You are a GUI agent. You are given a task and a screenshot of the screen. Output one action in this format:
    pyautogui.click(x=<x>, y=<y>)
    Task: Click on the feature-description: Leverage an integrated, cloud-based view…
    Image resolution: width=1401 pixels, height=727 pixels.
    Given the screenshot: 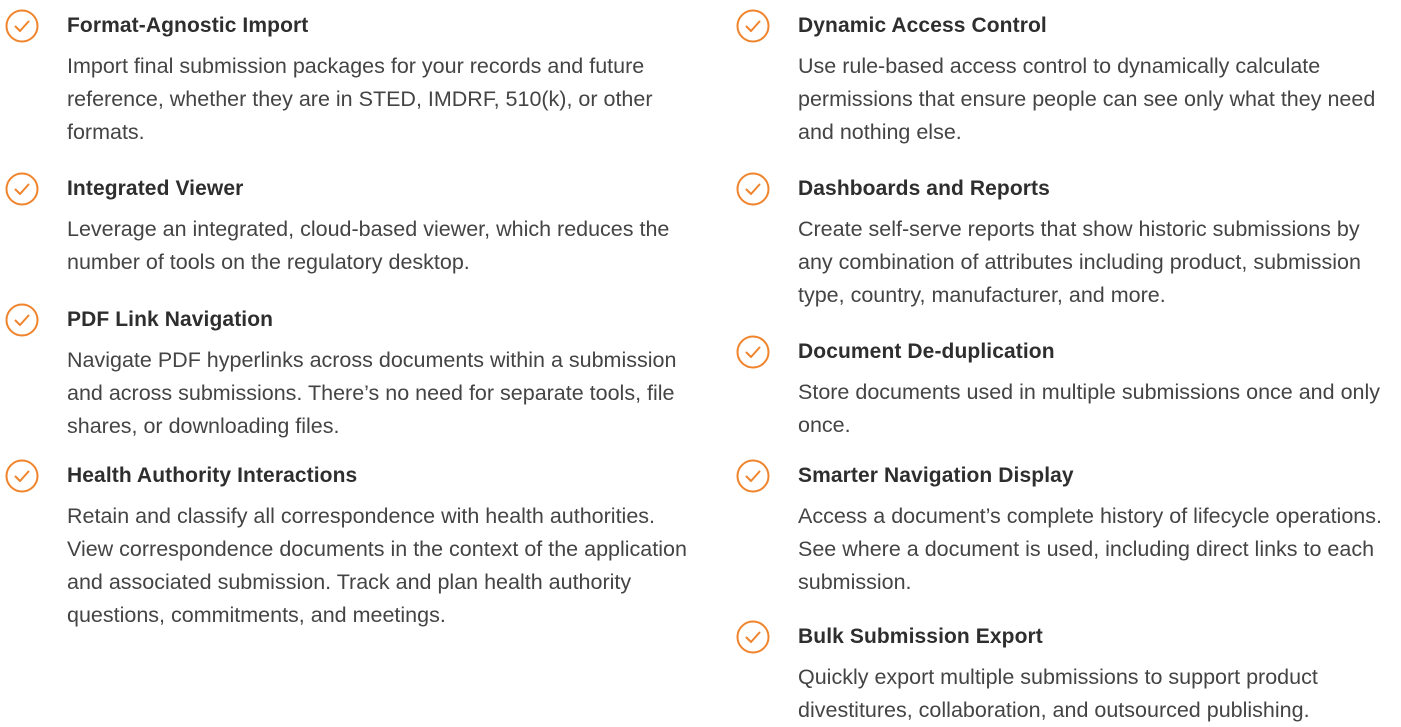 What is the action you would take?
    pyautogui.click(x=368, y=245)
    